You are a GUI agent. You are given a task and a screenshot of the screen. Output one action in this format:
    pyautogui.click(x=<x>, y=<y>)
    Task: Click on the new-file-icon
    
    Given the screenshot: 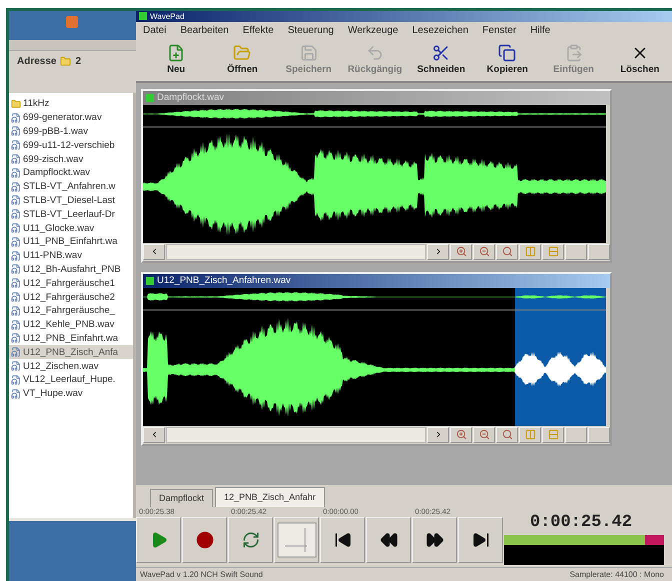 What is the action you would take?
    pyautogui.click(x=176, y=53)
    